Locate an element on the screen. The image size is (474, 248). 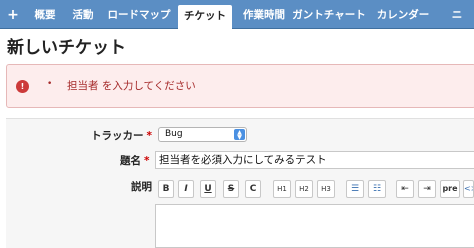
description-textarea is located at coordinates (314, 226).